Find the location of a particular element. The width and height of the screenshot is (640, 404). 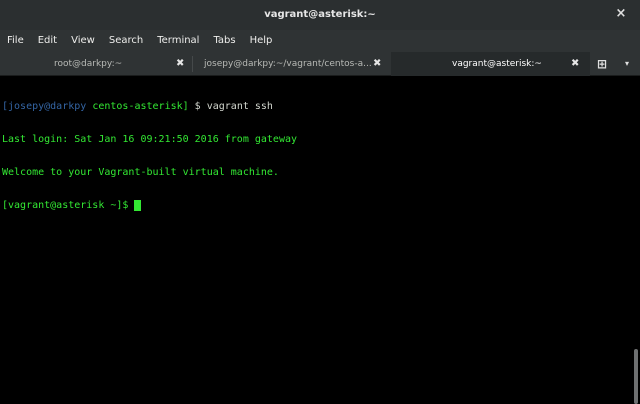

tab-vagrant-asterisk: vagrant@asterisk:~ ✖ is located at coordinates (490, 64).